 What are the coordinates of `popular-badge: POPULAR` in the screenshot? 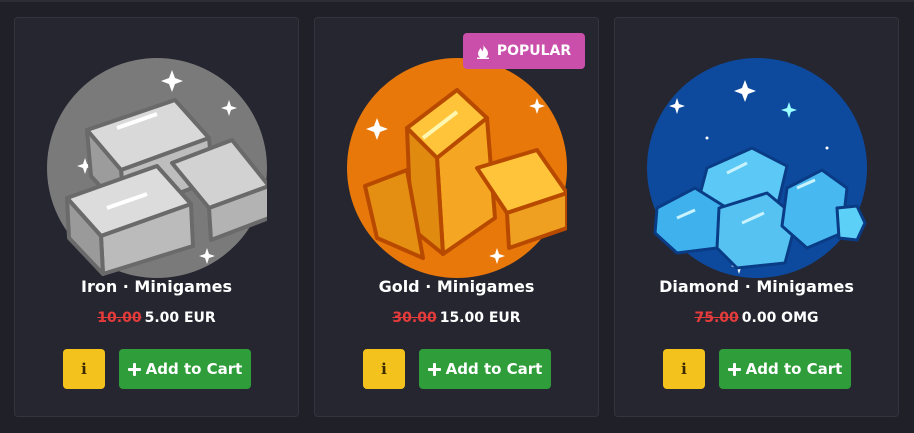 It's located at (524, 51).